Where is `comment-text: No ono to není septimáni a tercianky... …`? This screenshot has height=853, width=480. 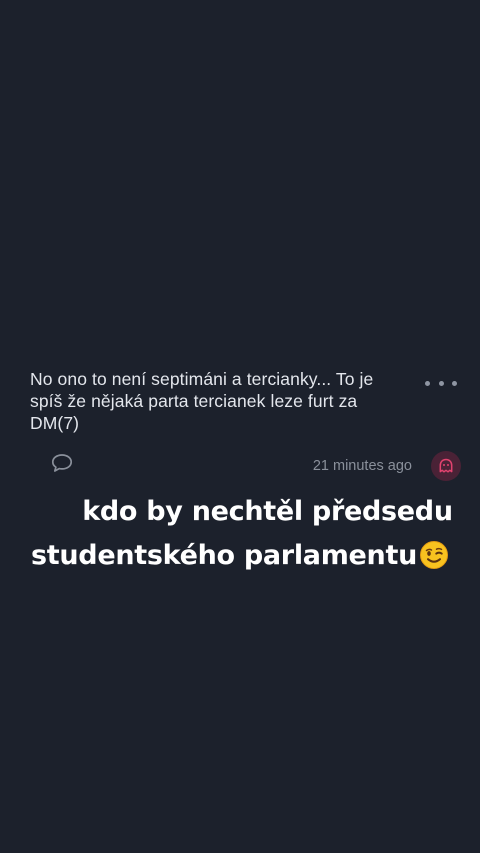
comment-text: No ono to není septimáni a tercianky... … is located at coordinates (215, 401).